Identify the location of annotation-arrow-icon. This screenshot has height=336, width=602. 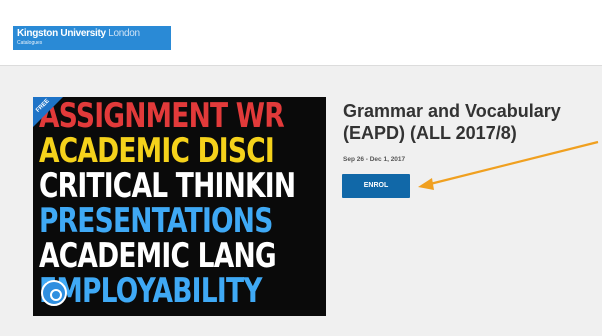
(508, 165).